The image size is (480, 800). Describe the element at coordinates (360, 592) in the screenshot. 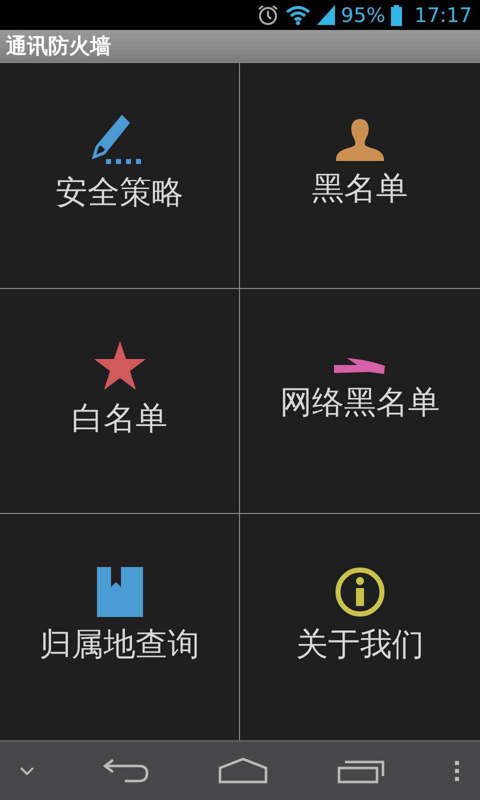

I see `info-icon` at that location.